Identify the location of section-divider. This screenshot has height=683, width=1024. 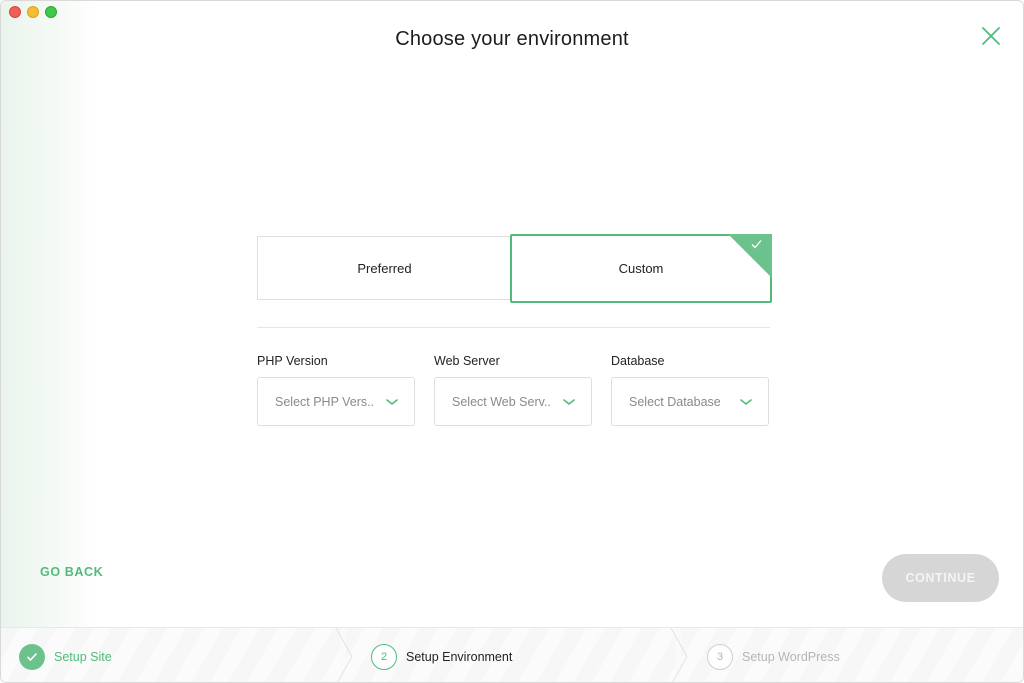
(513, 327).